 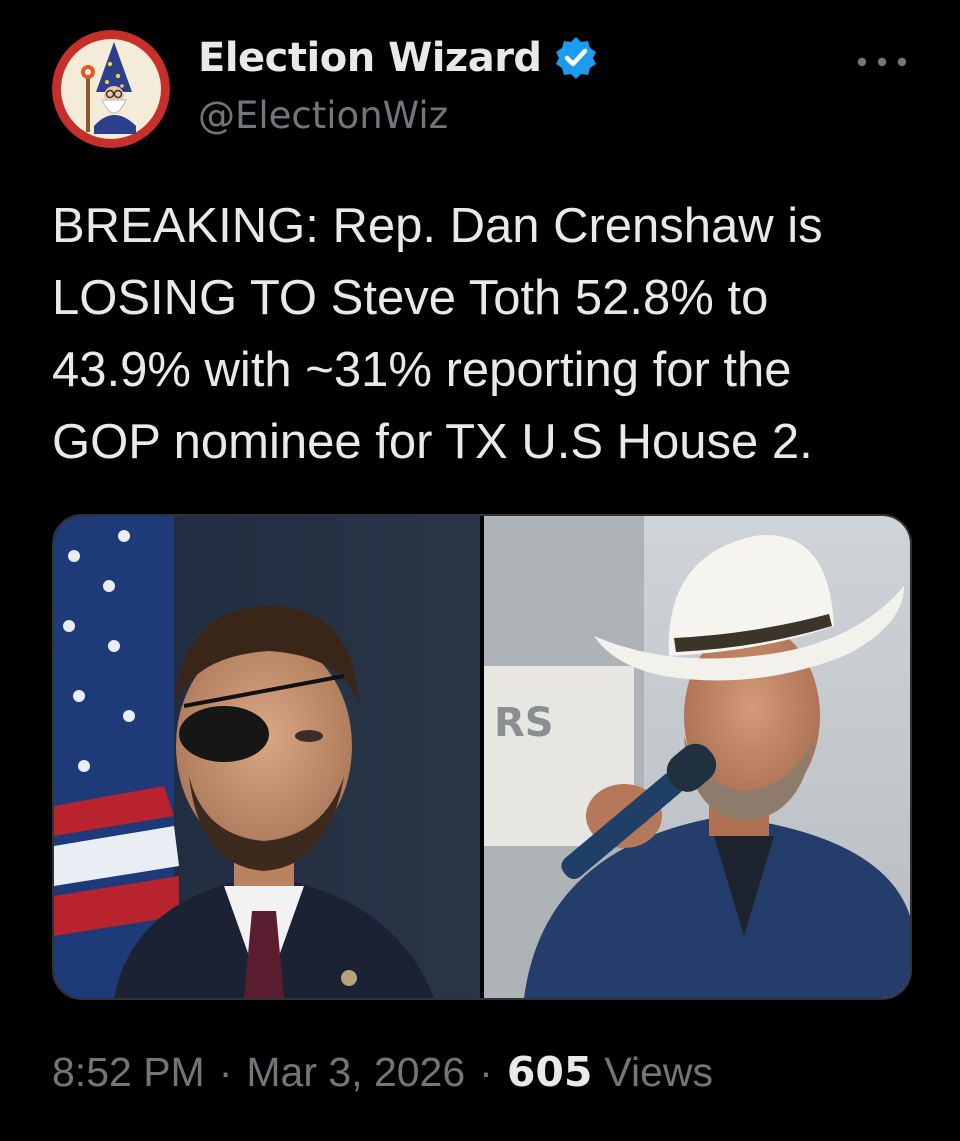 What do you see at coordinates (576, 58) in the screenshot?
I see `verified-badge-icon` at bounding box center [576, 58].